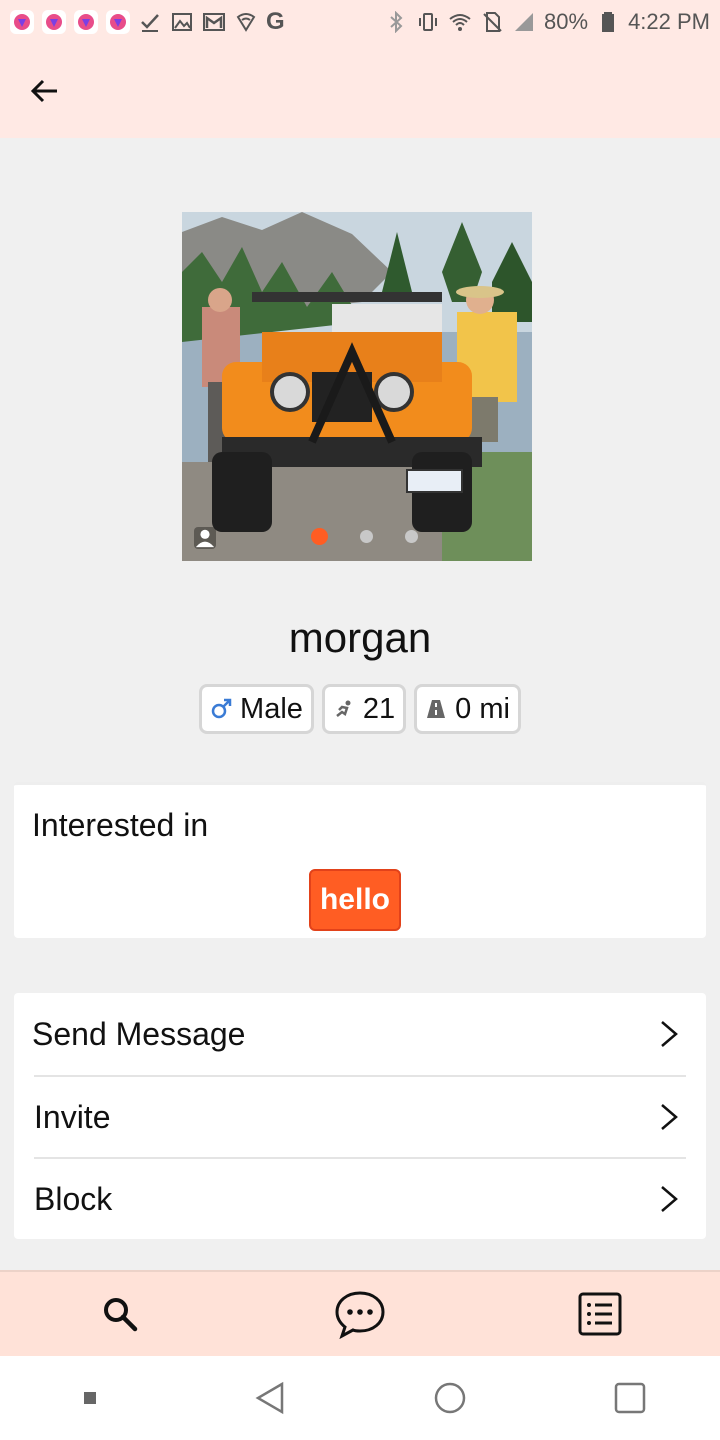 Image resolution: width=720 pixels, height=1440 pixels. I want to click on road-icon, so click(436, 709).